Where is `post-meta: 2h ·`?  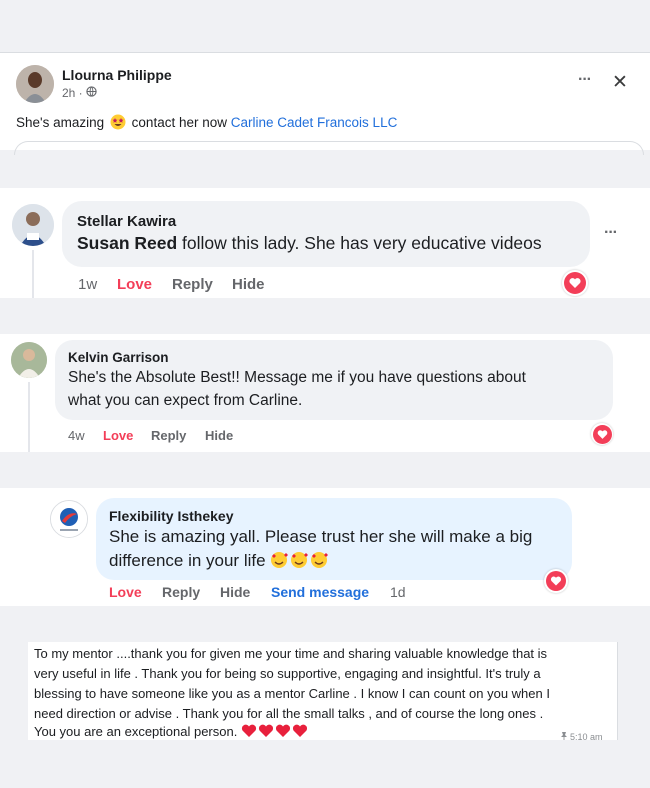 post-meta: 2h · is located at coordinates (79, 93).